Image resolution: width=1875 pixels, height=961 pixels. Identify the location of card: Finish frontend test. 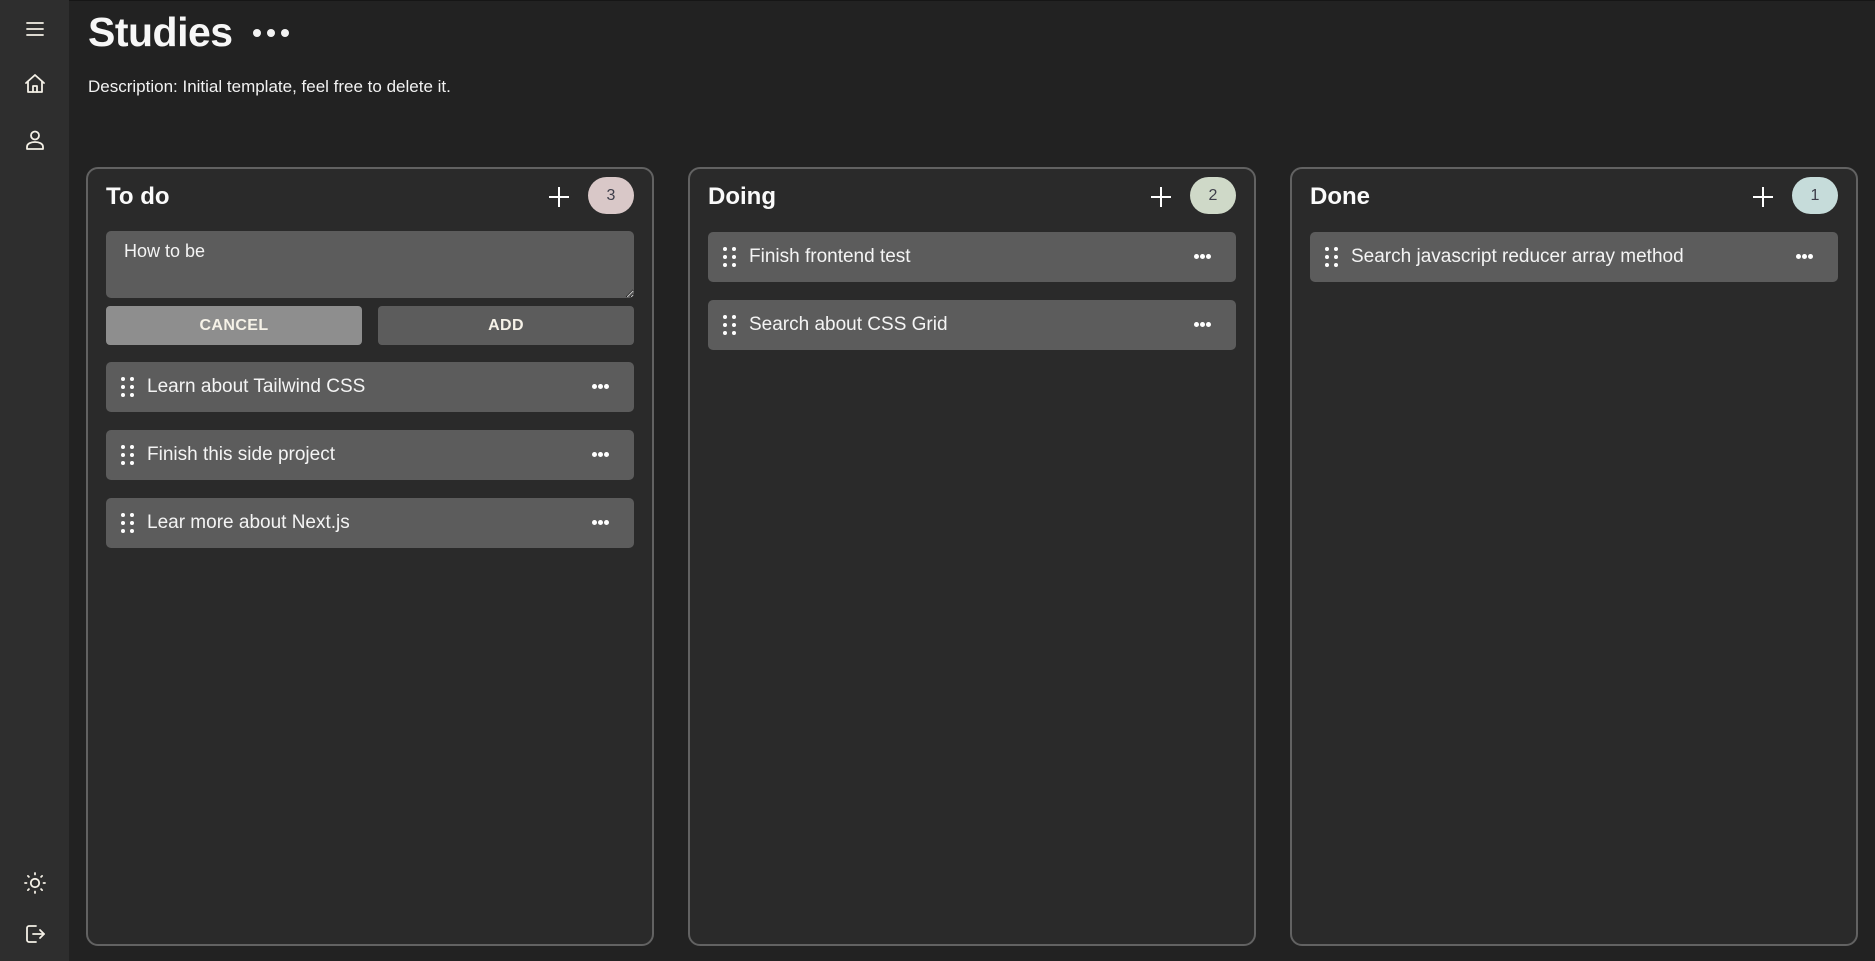
(972, 257).